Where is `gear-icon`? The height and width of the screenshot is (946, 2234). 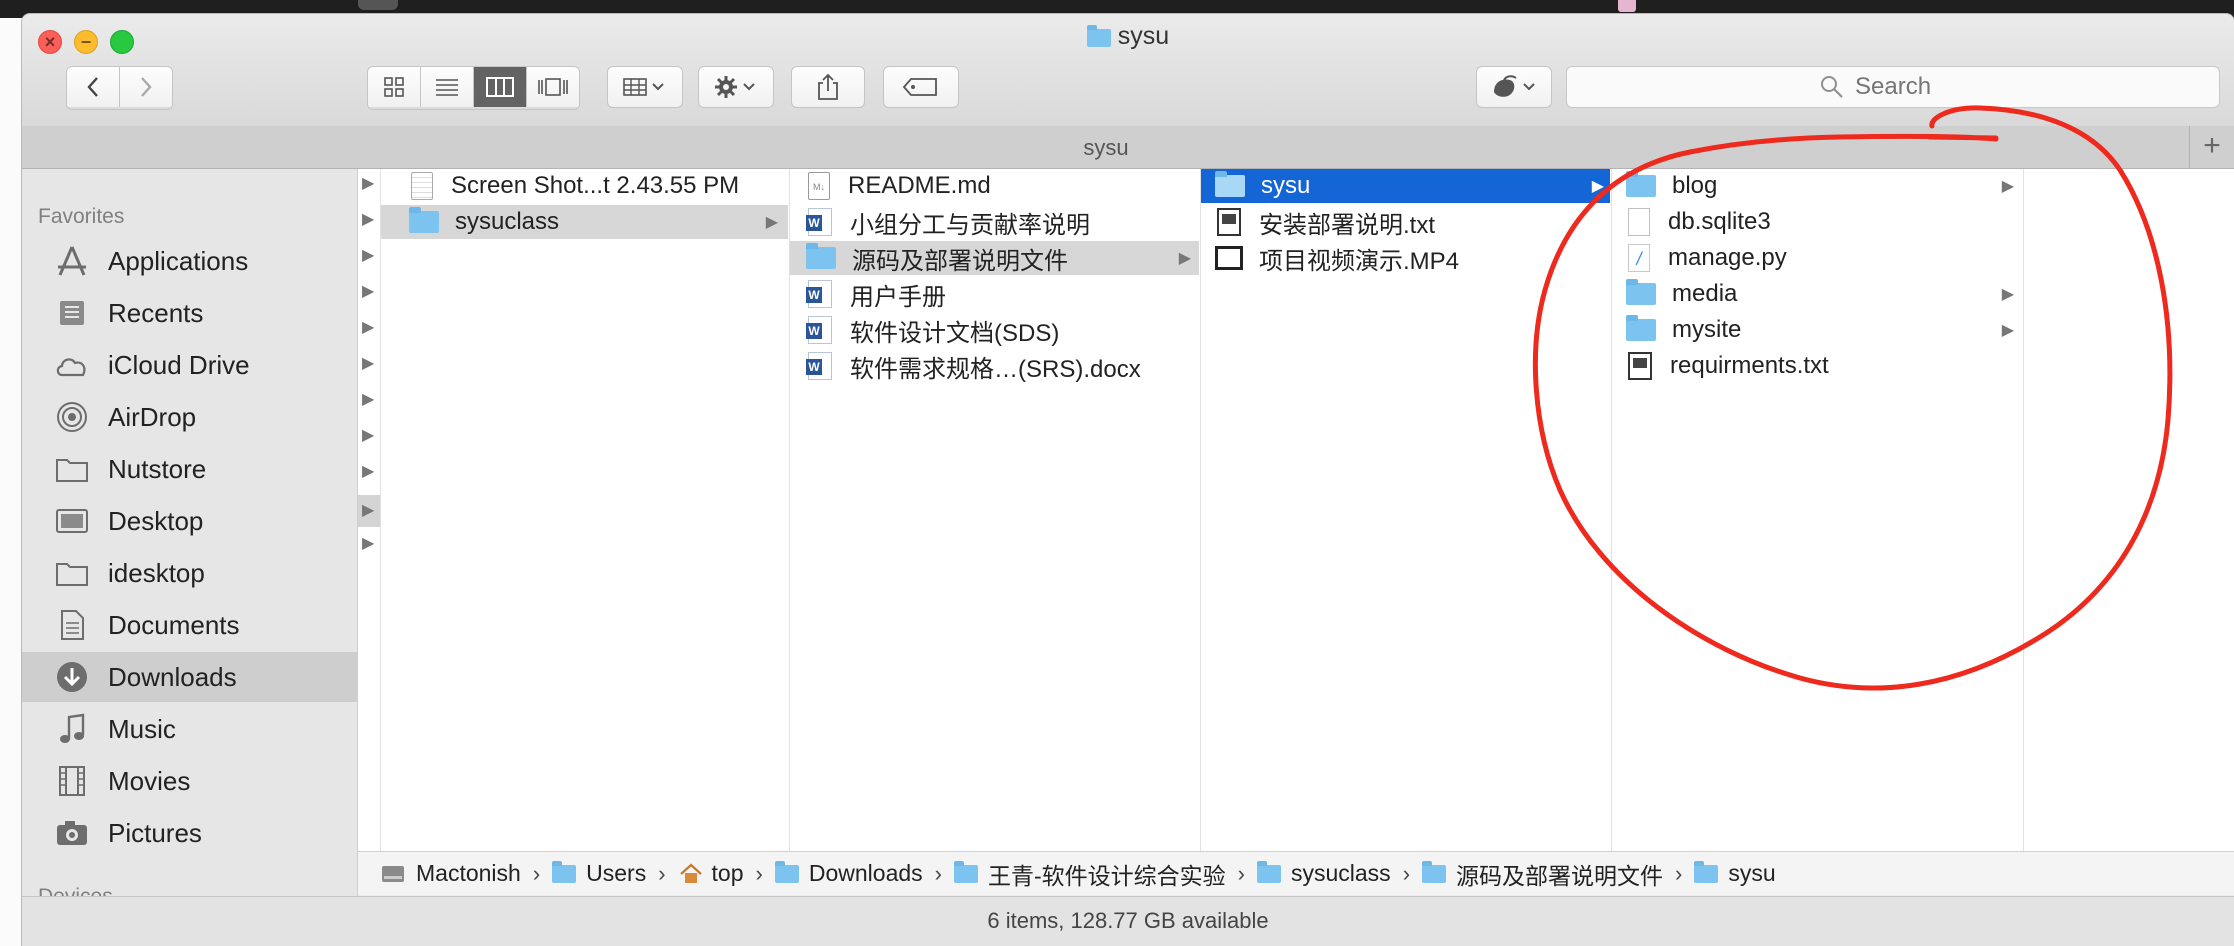
gear-icon is located at coordinates (735, 87).